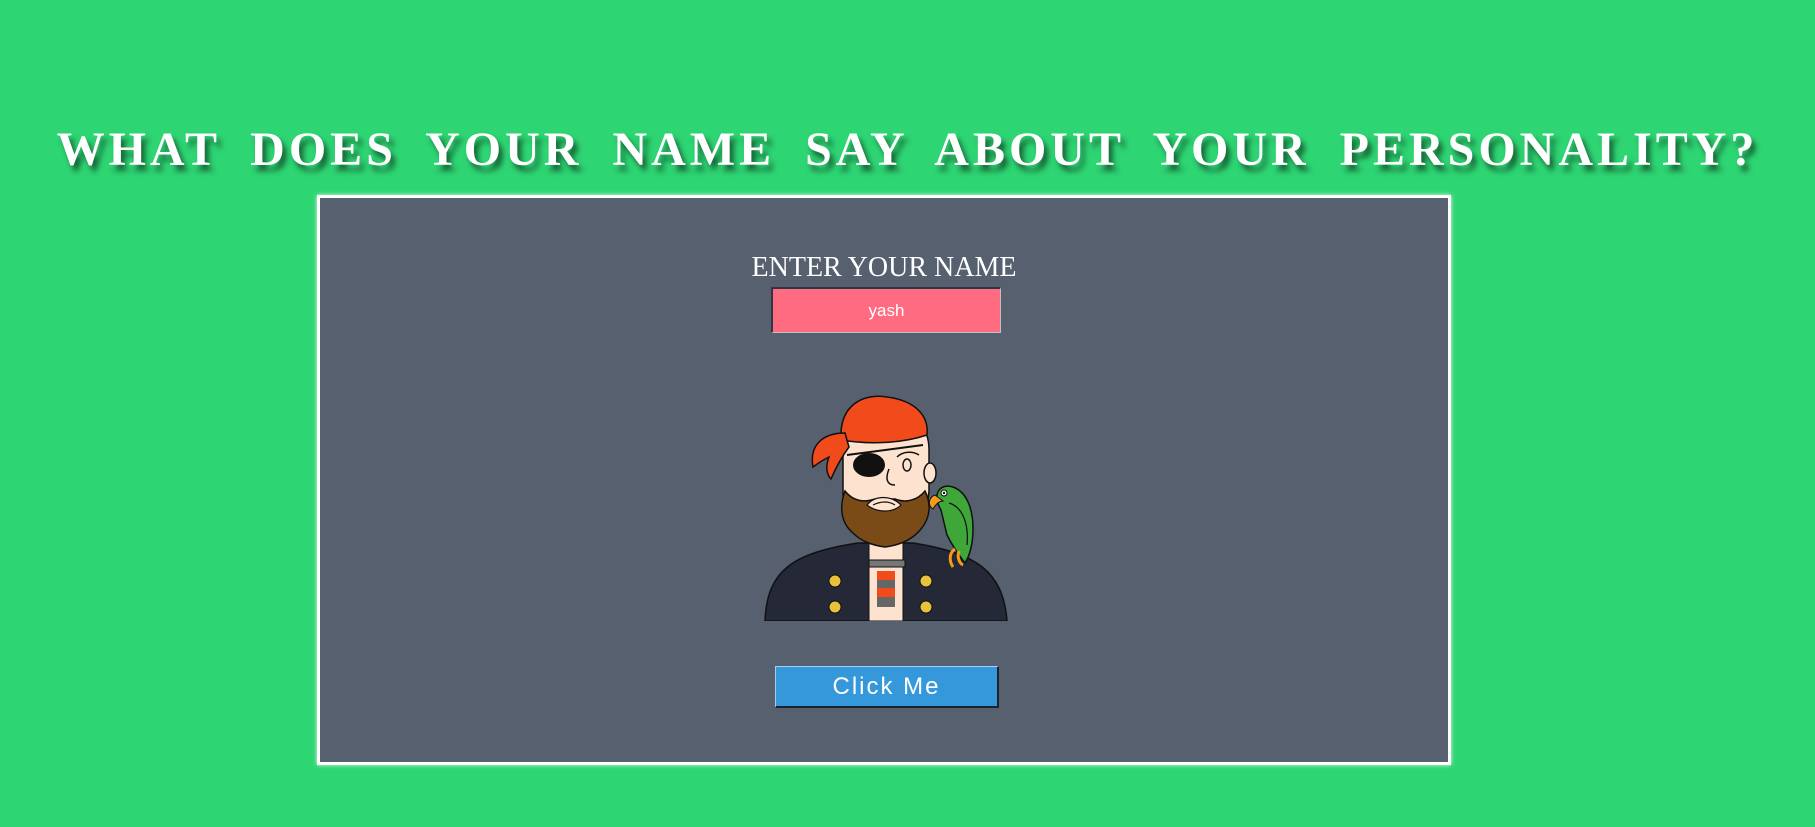 The height and width of the screenshot is (827, 1815). What do you see at coordinates (887, 687) in the screenshot?
I see `click-me-button: Click Me` at bounding box center [887, 687].